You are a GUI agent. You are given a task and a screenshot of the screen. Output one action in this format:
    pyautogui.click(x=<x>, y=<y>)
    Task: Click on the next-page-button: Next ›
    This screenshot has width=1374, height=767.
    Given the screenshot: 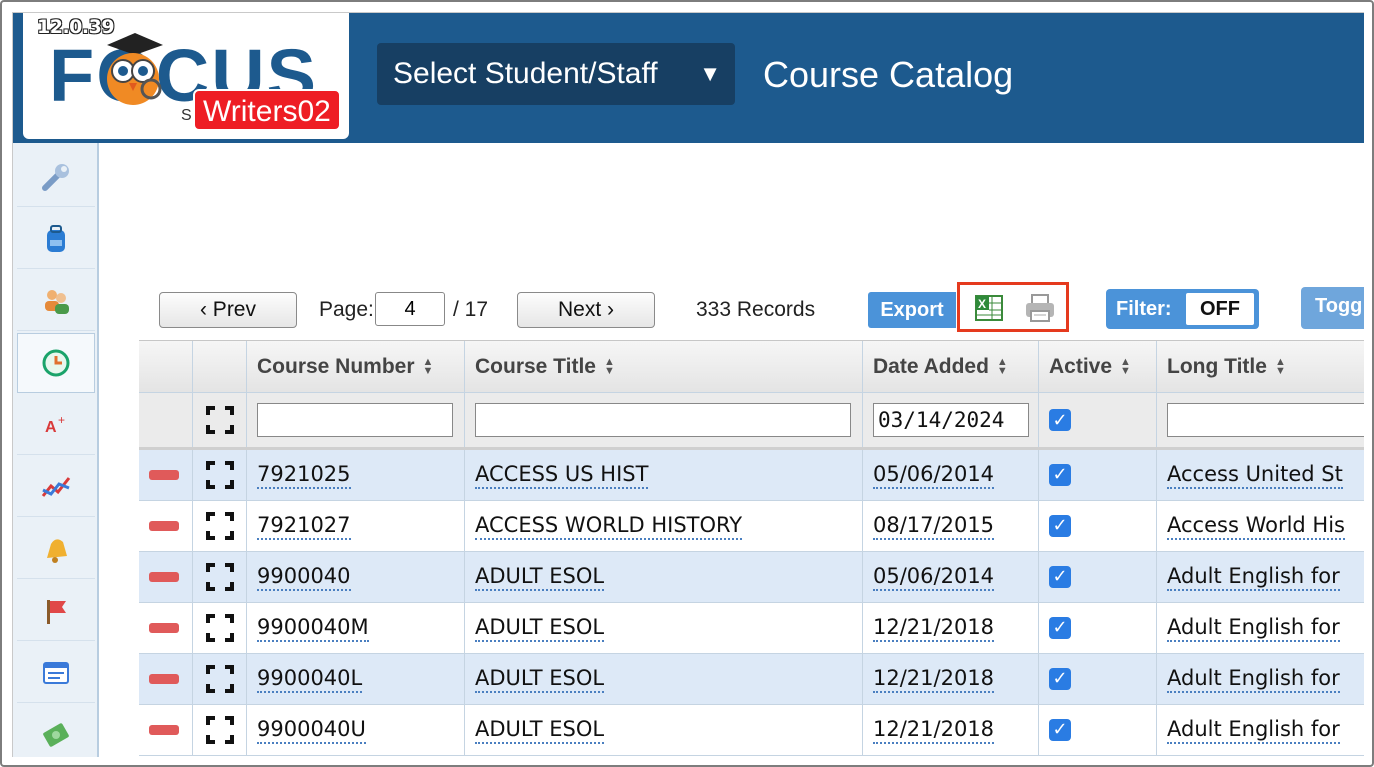 What is the action you would take?
    pyautogui.click(x=586, y=310)
    